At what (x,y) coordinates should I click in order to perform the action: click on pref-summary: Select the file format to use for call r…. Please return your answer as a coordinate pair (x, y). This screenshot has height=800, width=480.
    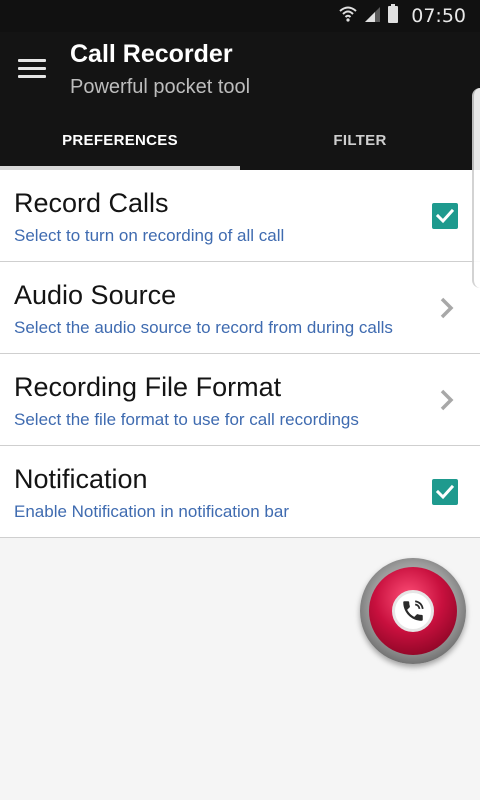
    Looking at the image, I should click on (186, 419).